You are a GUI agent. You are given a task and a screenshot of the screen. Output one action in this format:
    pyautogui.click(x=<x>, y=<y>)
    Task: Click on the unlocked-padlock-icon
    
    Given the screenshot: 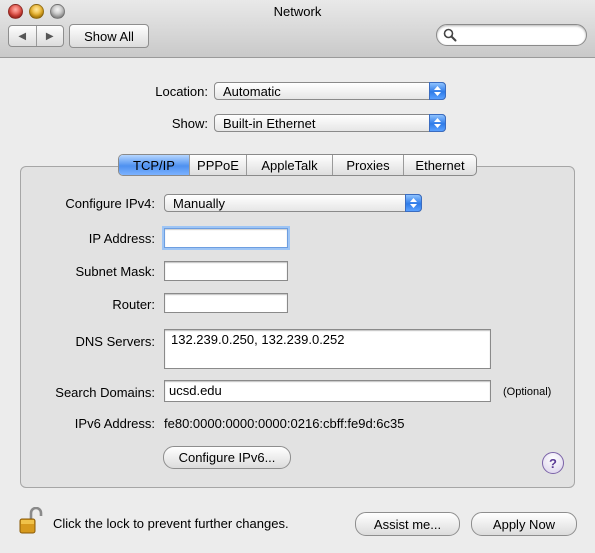 What is the action you would take?
    pyautogui.click(x=31, y=521)
    